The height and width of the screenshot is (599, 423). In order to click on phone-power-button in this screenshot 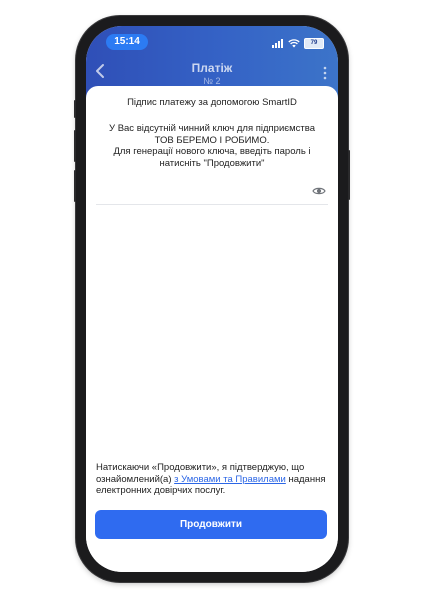, I will do `click(349, 175)`.